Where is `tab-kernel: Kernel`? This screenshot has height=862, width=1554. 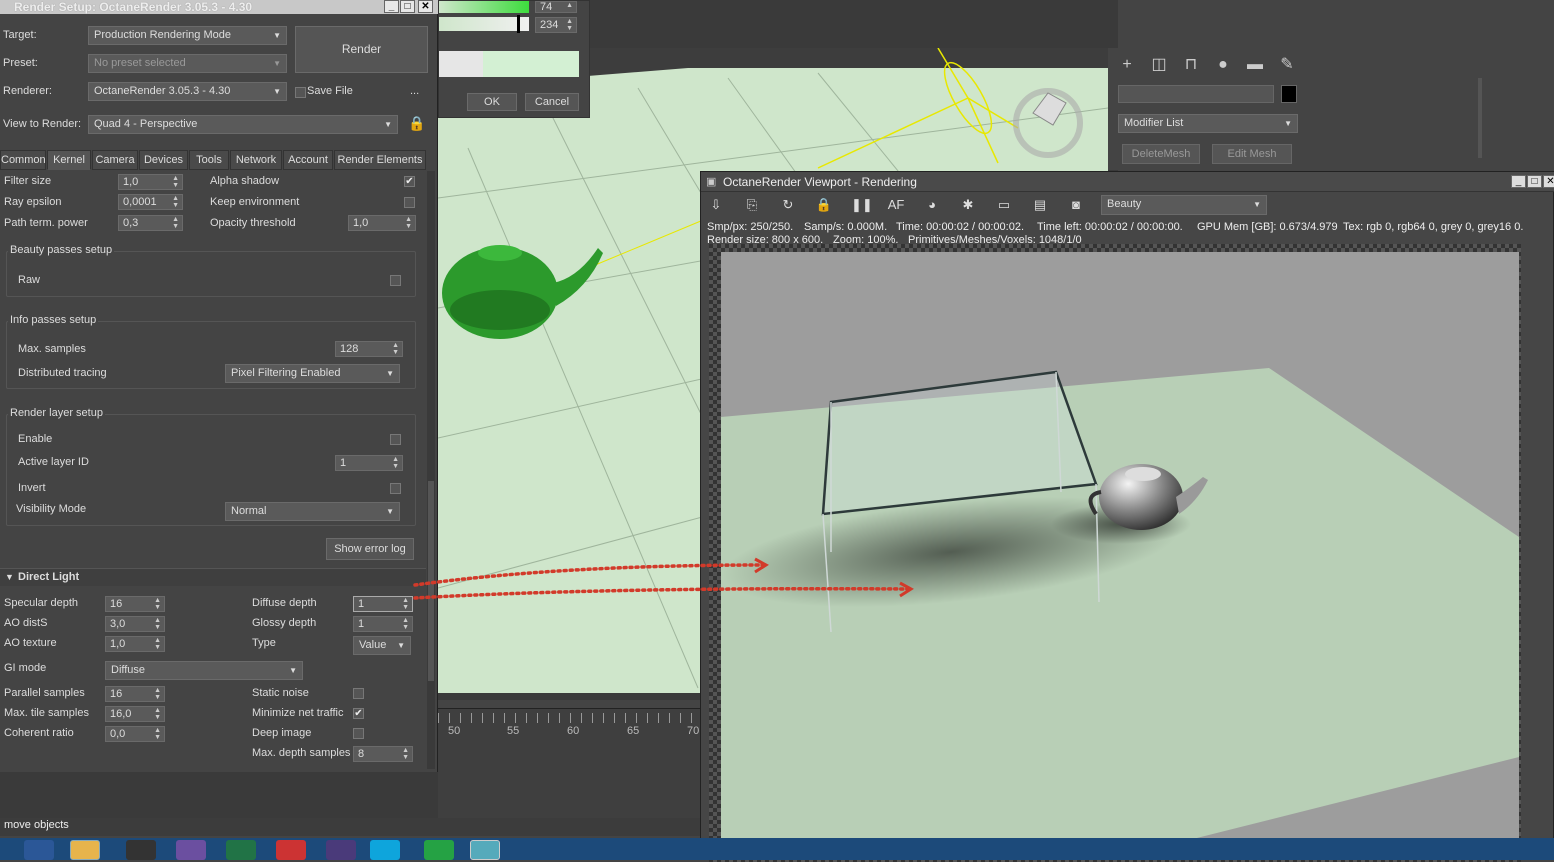
tab-kernel: Kernel is located at coordinates (69, 160).